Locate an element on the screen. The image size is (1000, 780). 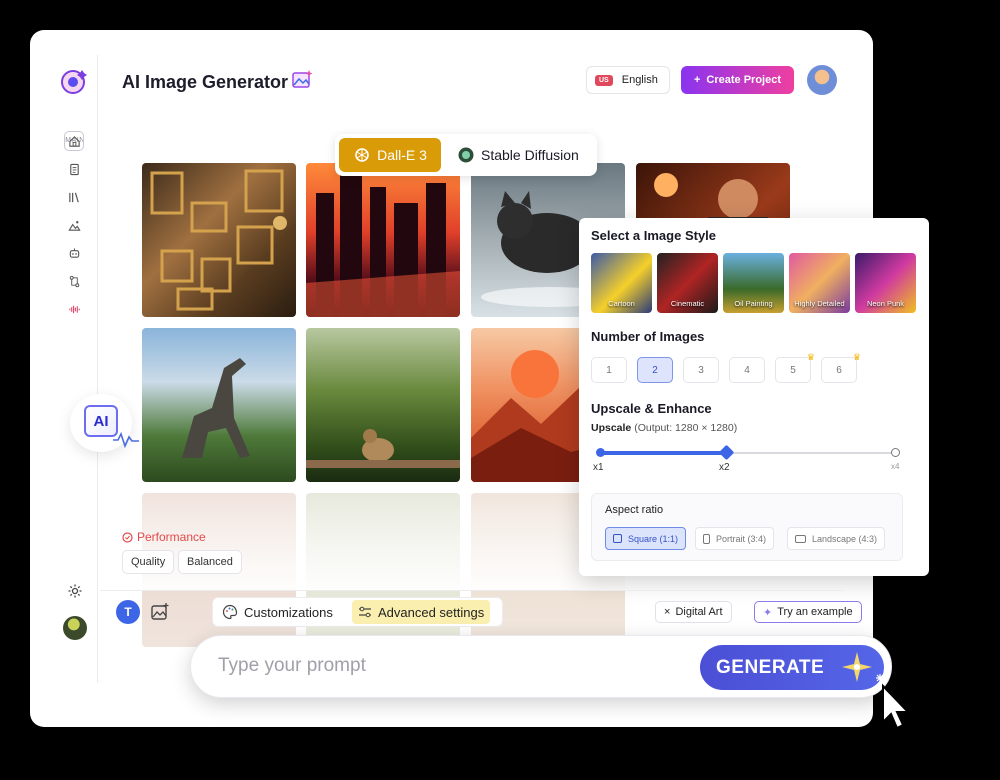
us-flag-icon: US is located at coordinates (604, 80).